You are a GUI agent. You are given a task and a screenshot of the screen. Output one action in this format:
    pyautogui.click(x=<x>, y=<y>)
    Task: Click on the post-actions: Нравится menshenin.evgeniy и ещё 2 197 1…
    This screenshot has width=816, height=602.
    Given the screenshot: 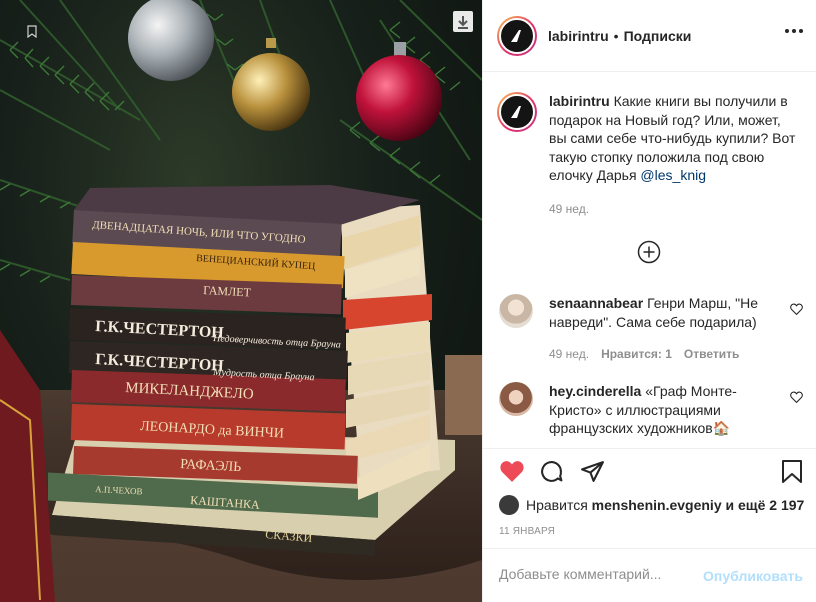 What is the action you would take?
    pyautogui.click(x=649, y=503)
    